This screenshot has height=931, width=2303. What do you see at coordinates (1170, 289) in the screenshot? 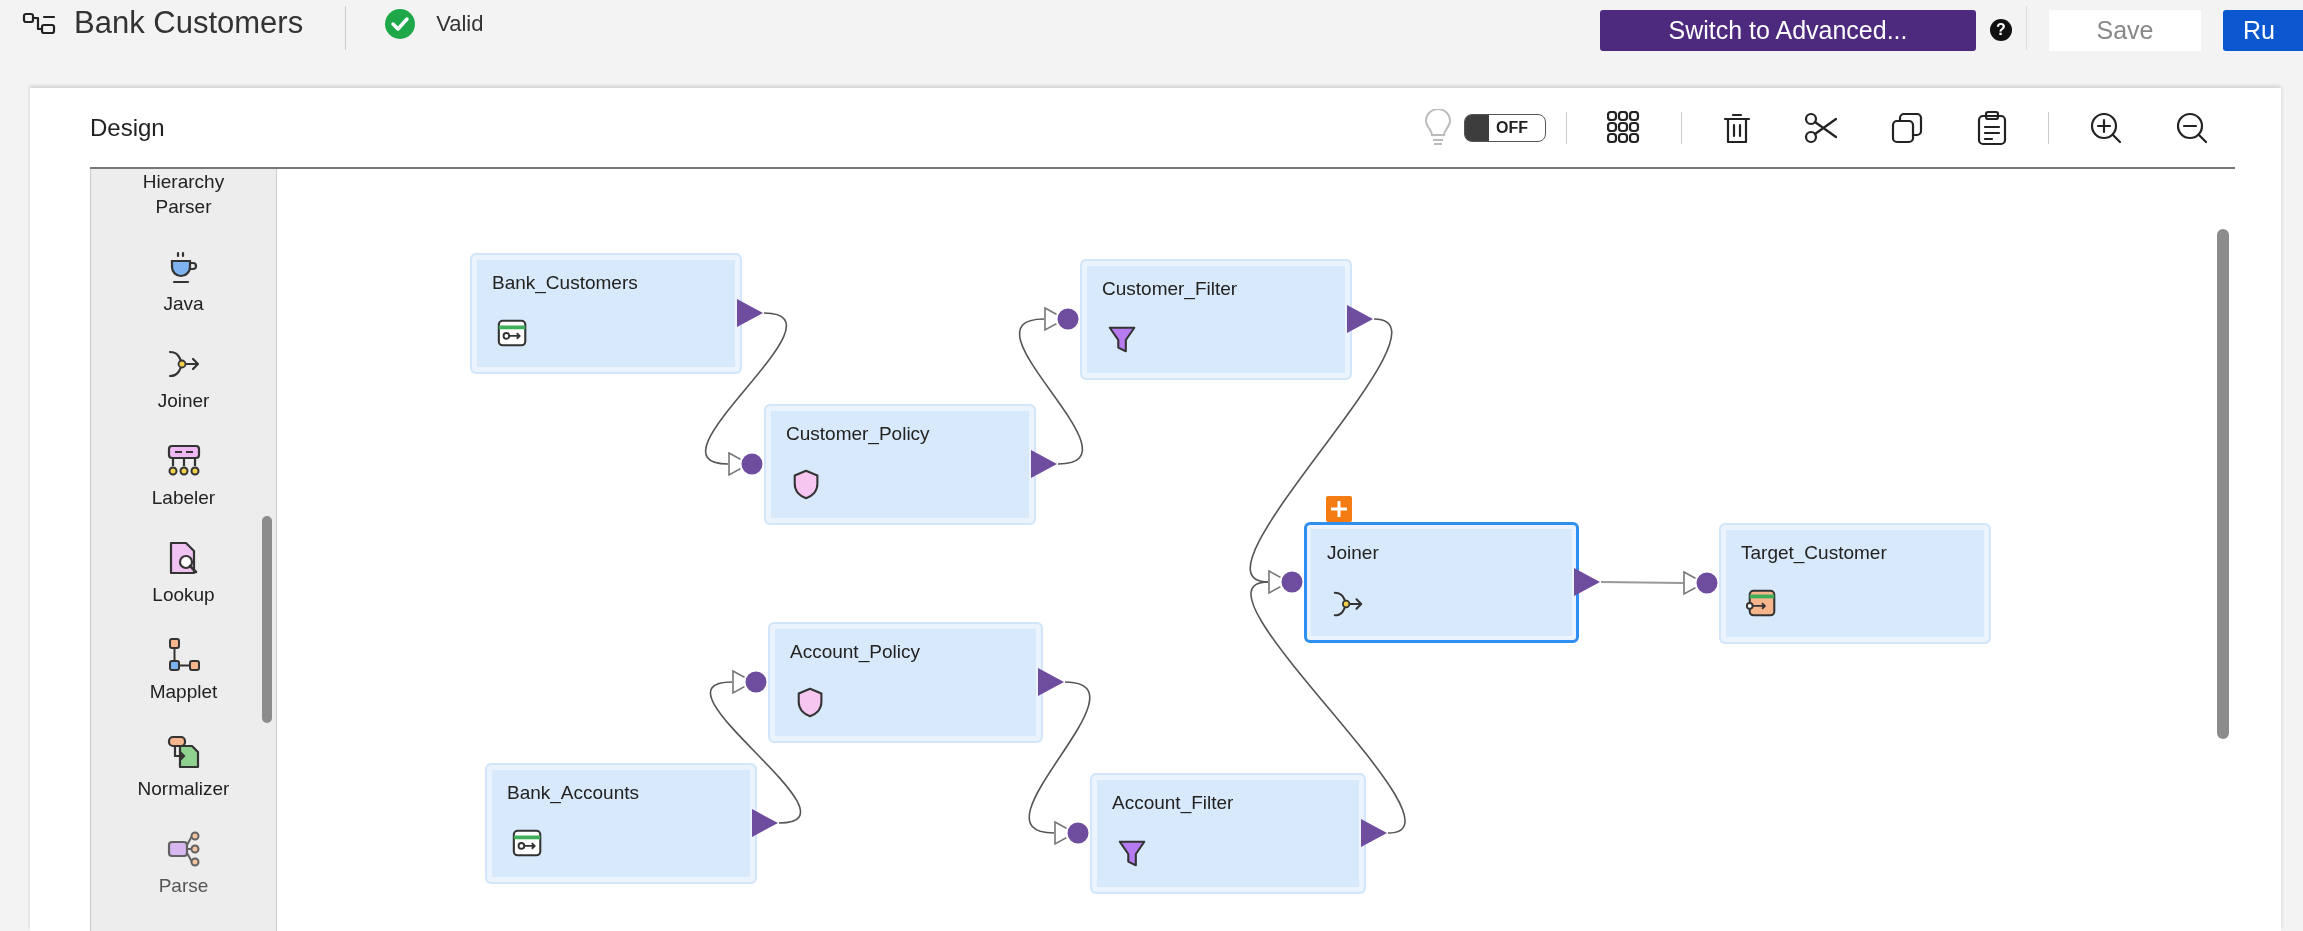
I see `node-label: Customer_Filter` at bounding box center [1170, 289].